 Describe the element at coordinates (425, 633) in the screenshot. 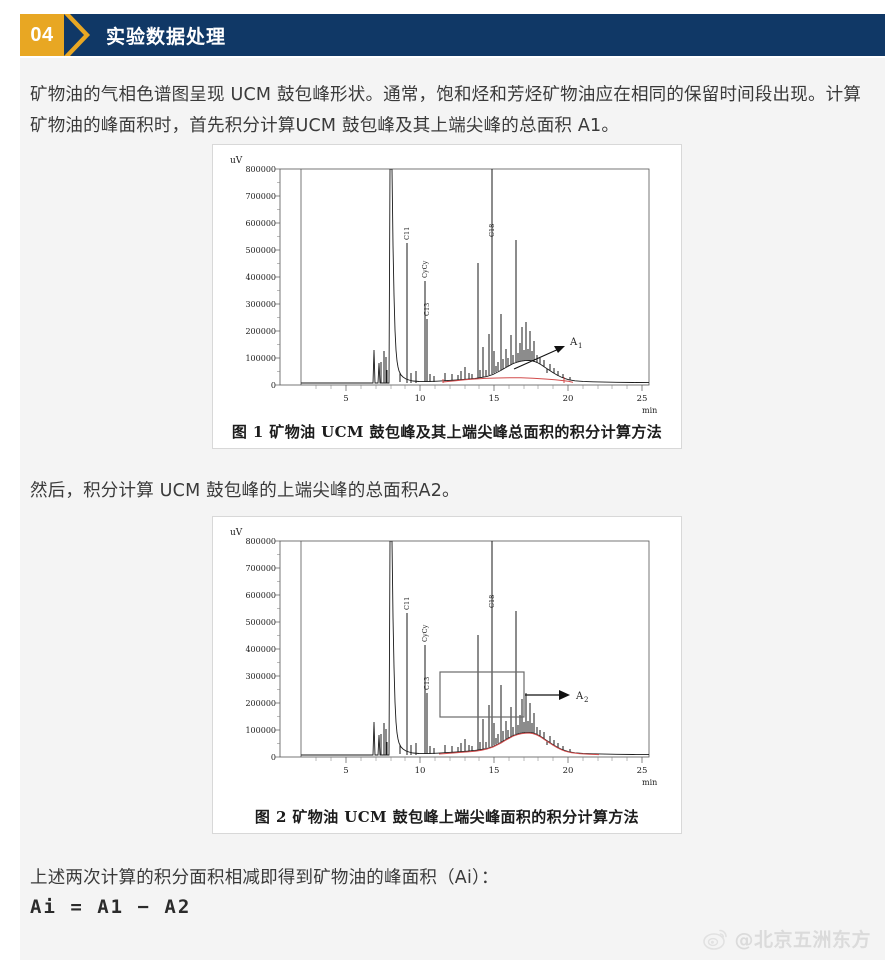

I see `peak-label-cycy-2: CyCy` at that location.